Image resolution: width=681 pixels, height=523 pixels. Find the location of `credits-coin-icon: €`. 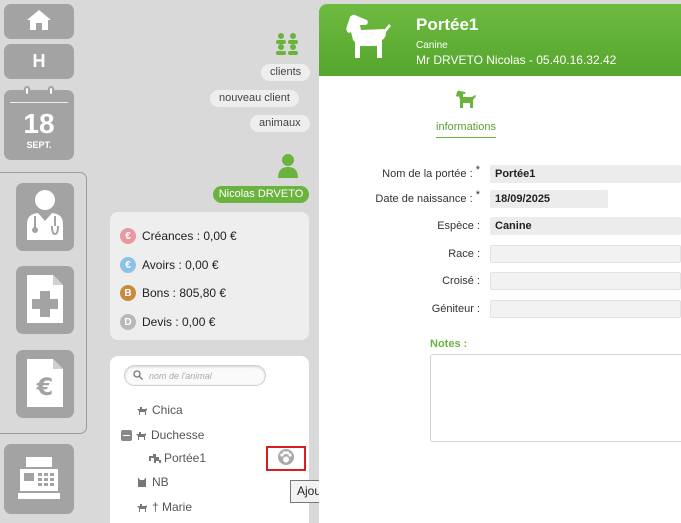

credits-coin-icon: € is located at coordinates (128, 265).